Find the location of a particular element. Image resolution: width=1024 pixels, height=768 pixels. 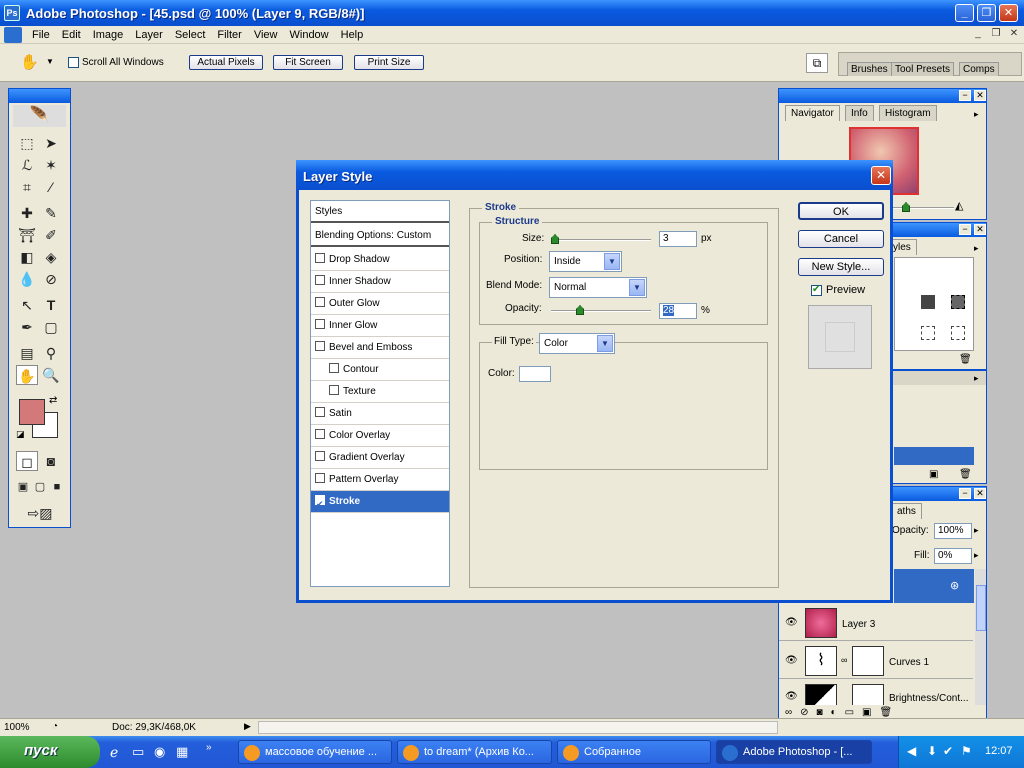

lasso-tool-icon: ℒ is located at coordinates (27, 165).